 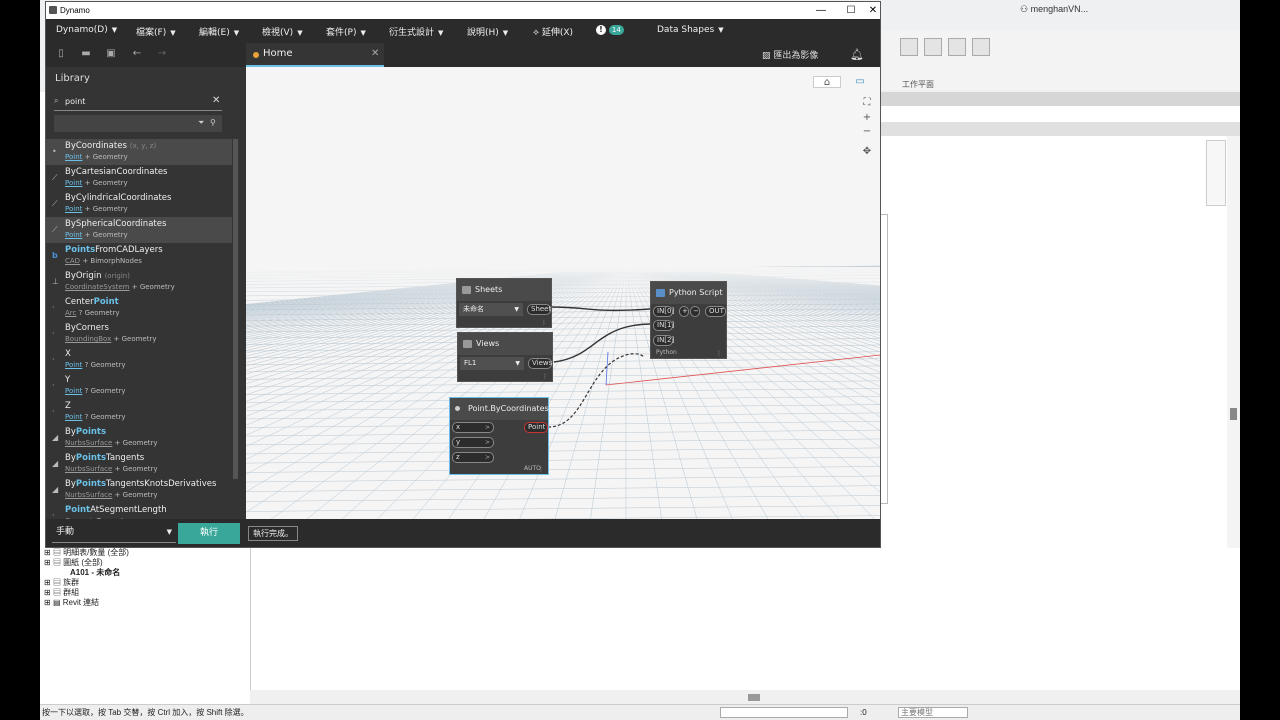 I want to click on run-mode-select: 手動 ▼, so click(x=114, y=533).